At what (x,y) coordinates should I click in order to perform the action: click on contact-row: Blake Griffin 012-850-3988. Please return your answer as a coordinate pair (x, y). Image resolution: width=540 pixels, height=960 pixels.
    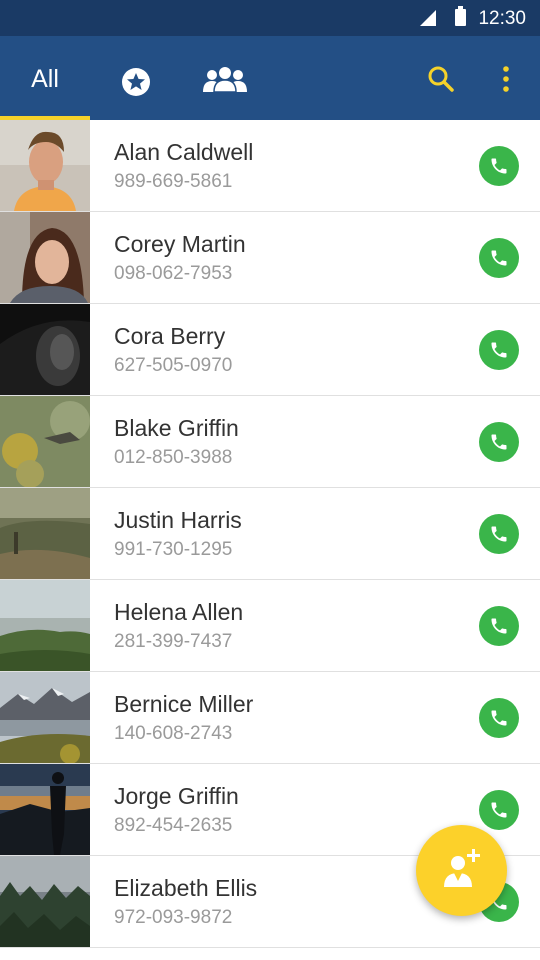
    Looking at the image, I should click on (270, 442).